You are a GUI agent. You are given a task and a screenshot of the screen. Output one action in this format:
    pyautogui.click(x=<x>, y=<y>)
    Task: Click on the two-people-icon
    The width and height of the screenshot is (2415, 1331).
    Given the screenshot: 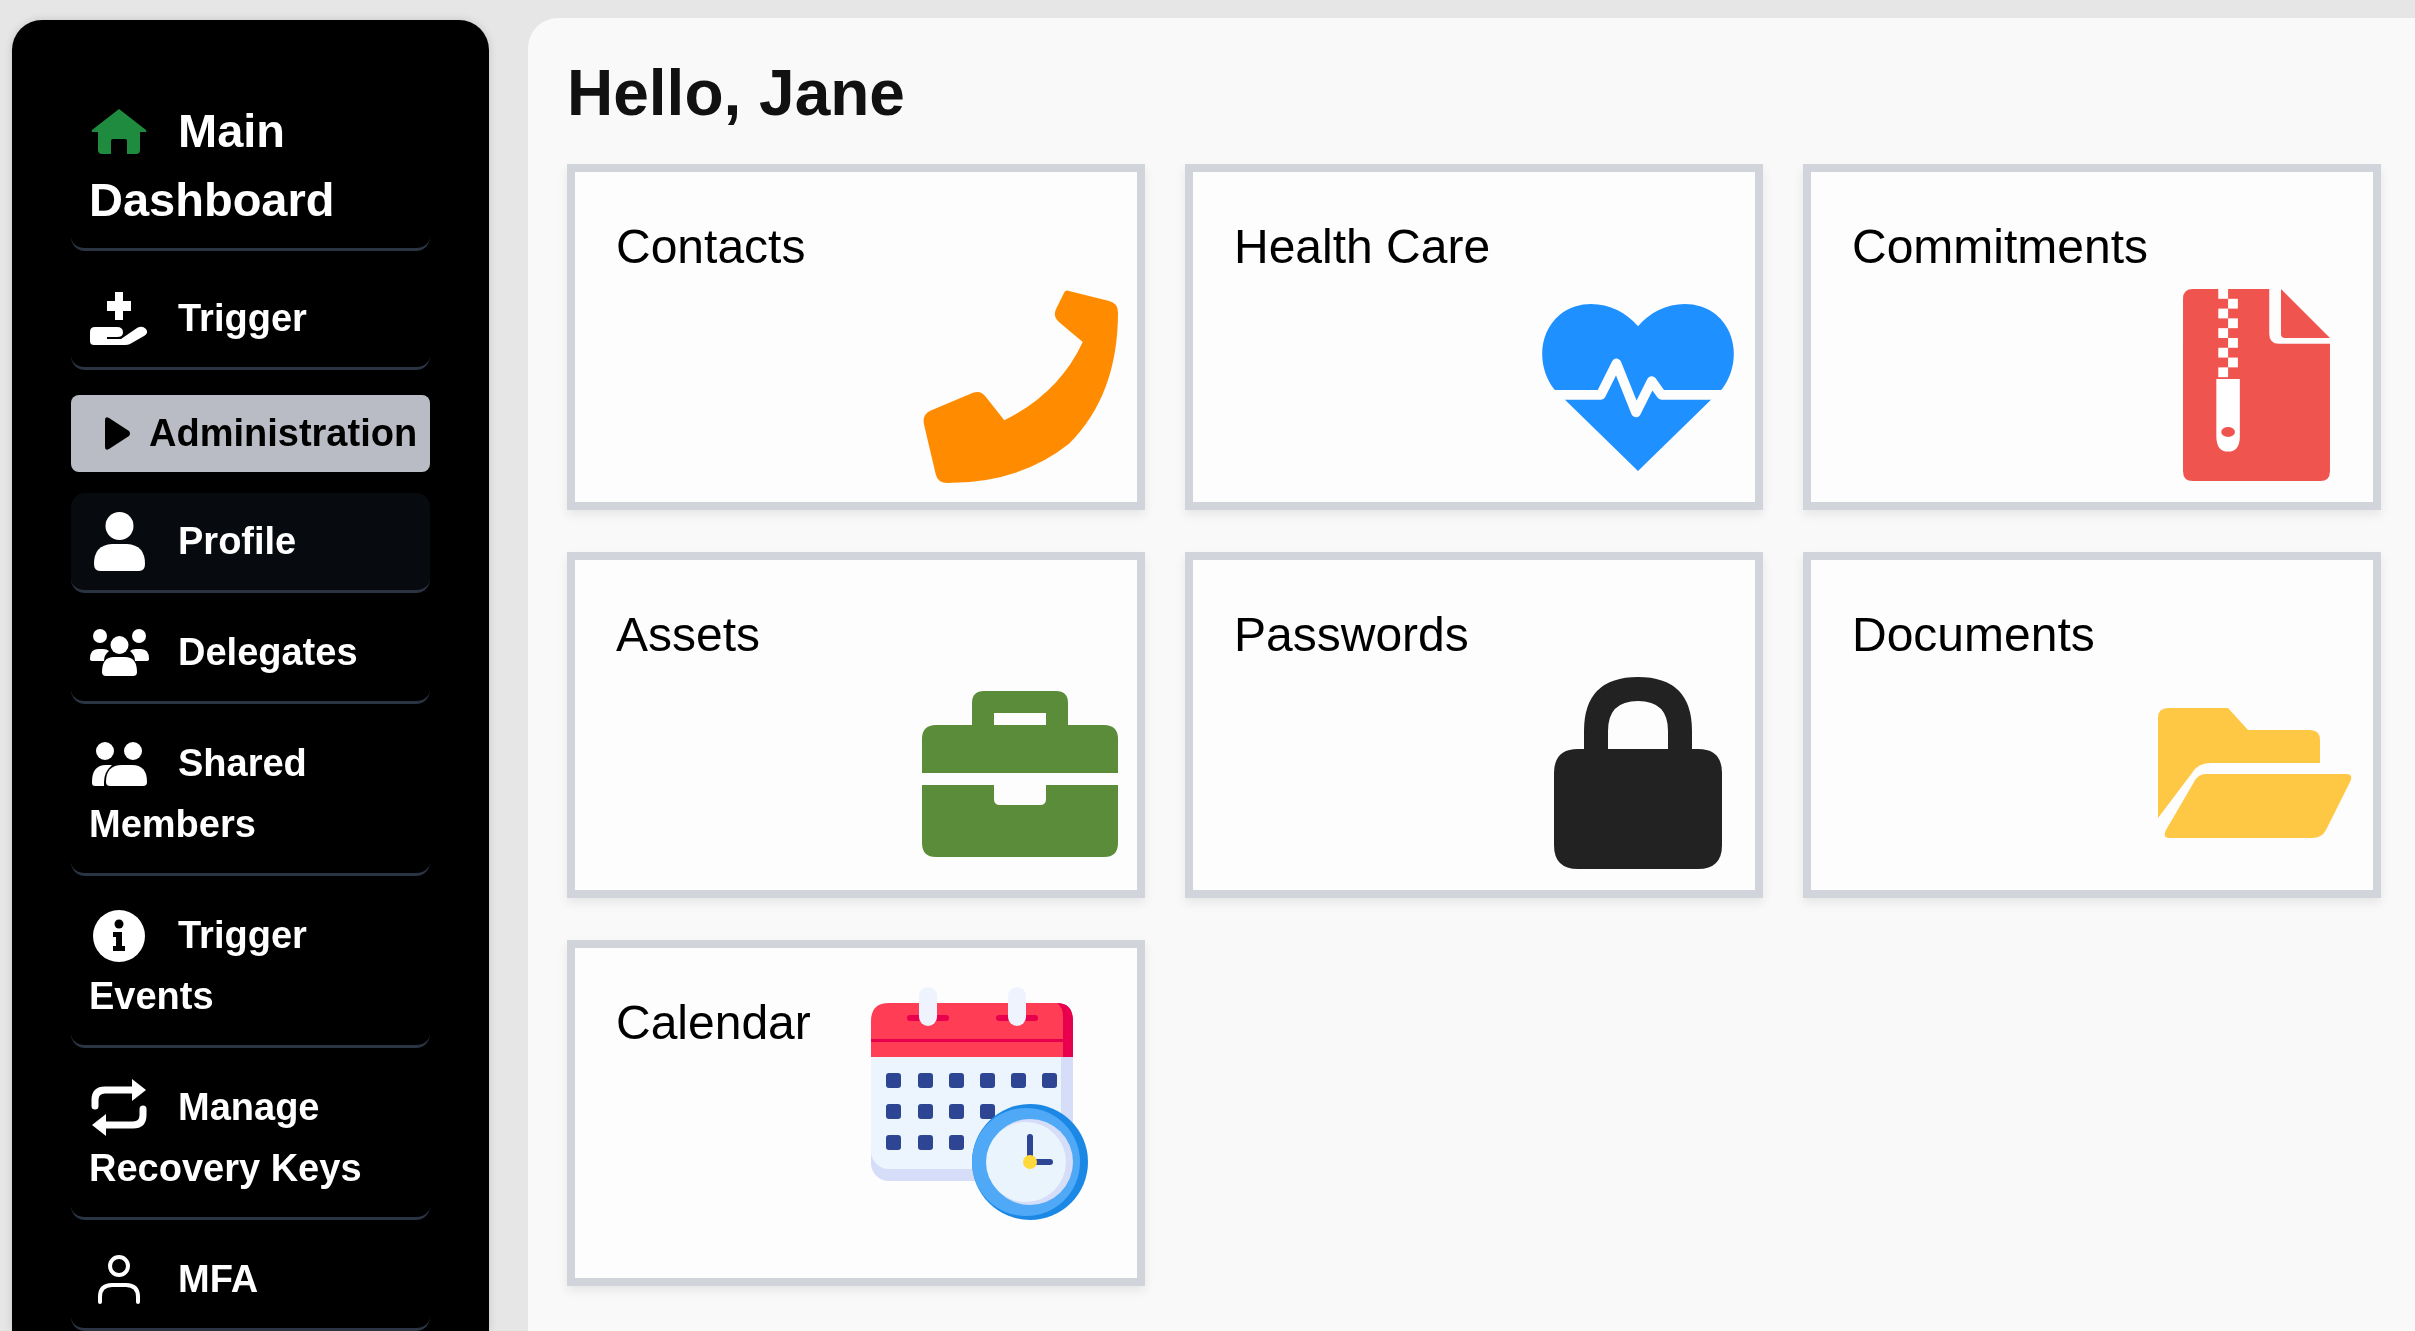 What is the action you would take?
    pyautogui.click(x=119, y=763)
    